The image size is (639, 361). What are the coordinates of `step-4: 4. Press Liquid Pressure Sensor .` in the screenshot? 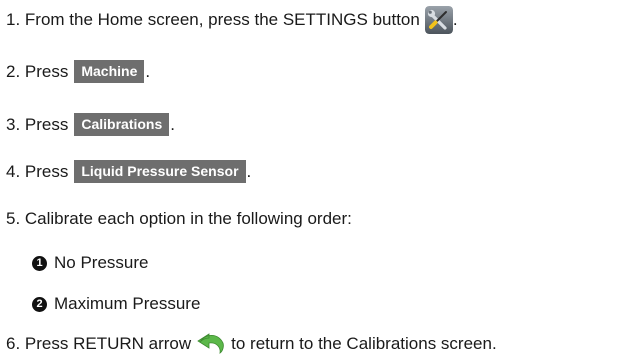 It's located at (128, 171).